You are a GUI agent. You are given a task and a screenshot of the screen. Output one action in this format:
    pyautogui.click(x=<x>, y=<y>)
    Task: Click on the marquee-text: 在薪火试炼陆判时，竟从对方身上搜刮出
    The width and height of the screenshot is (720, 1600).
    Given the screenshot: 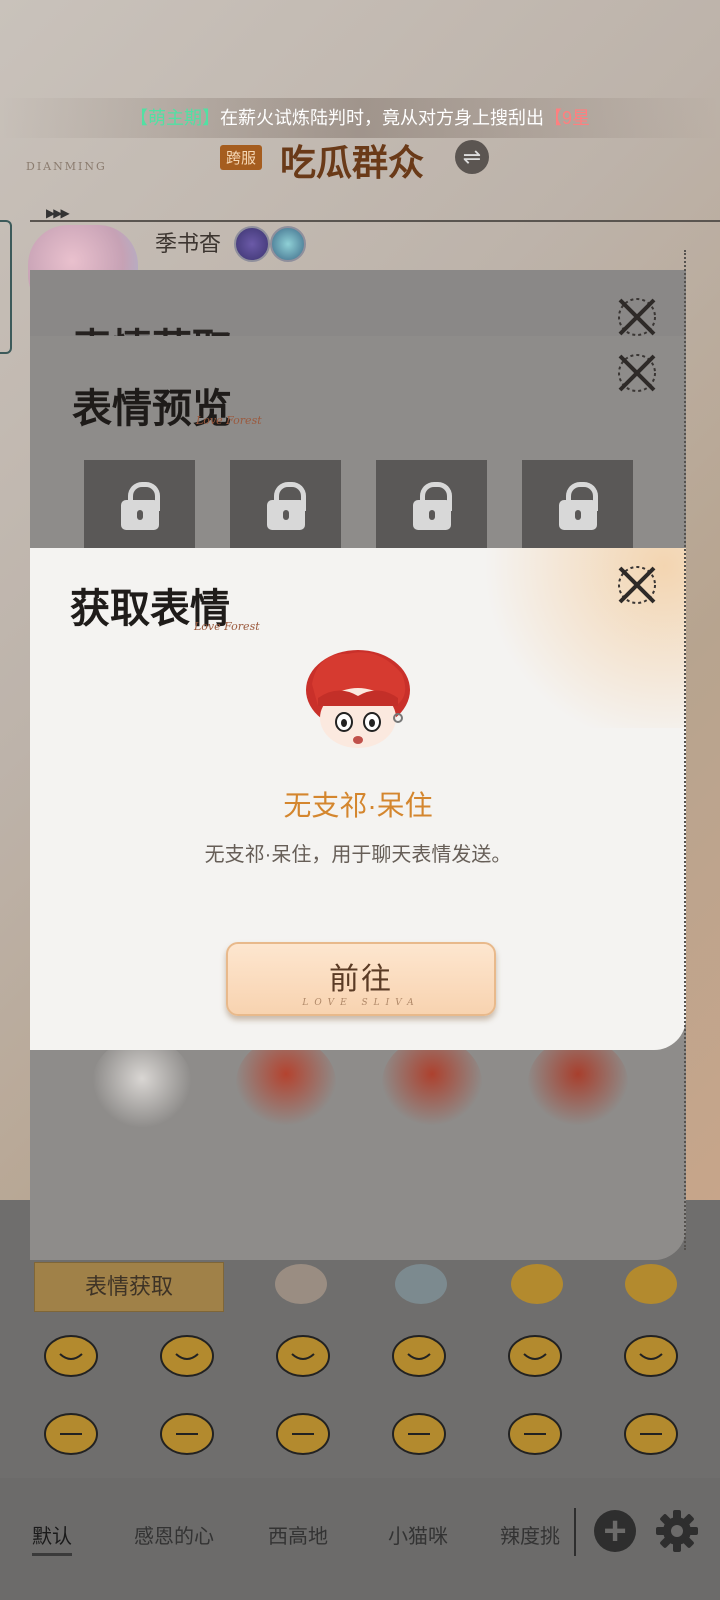 What is the action you would take?
    pyautogui.click(x=381, y=118)
    